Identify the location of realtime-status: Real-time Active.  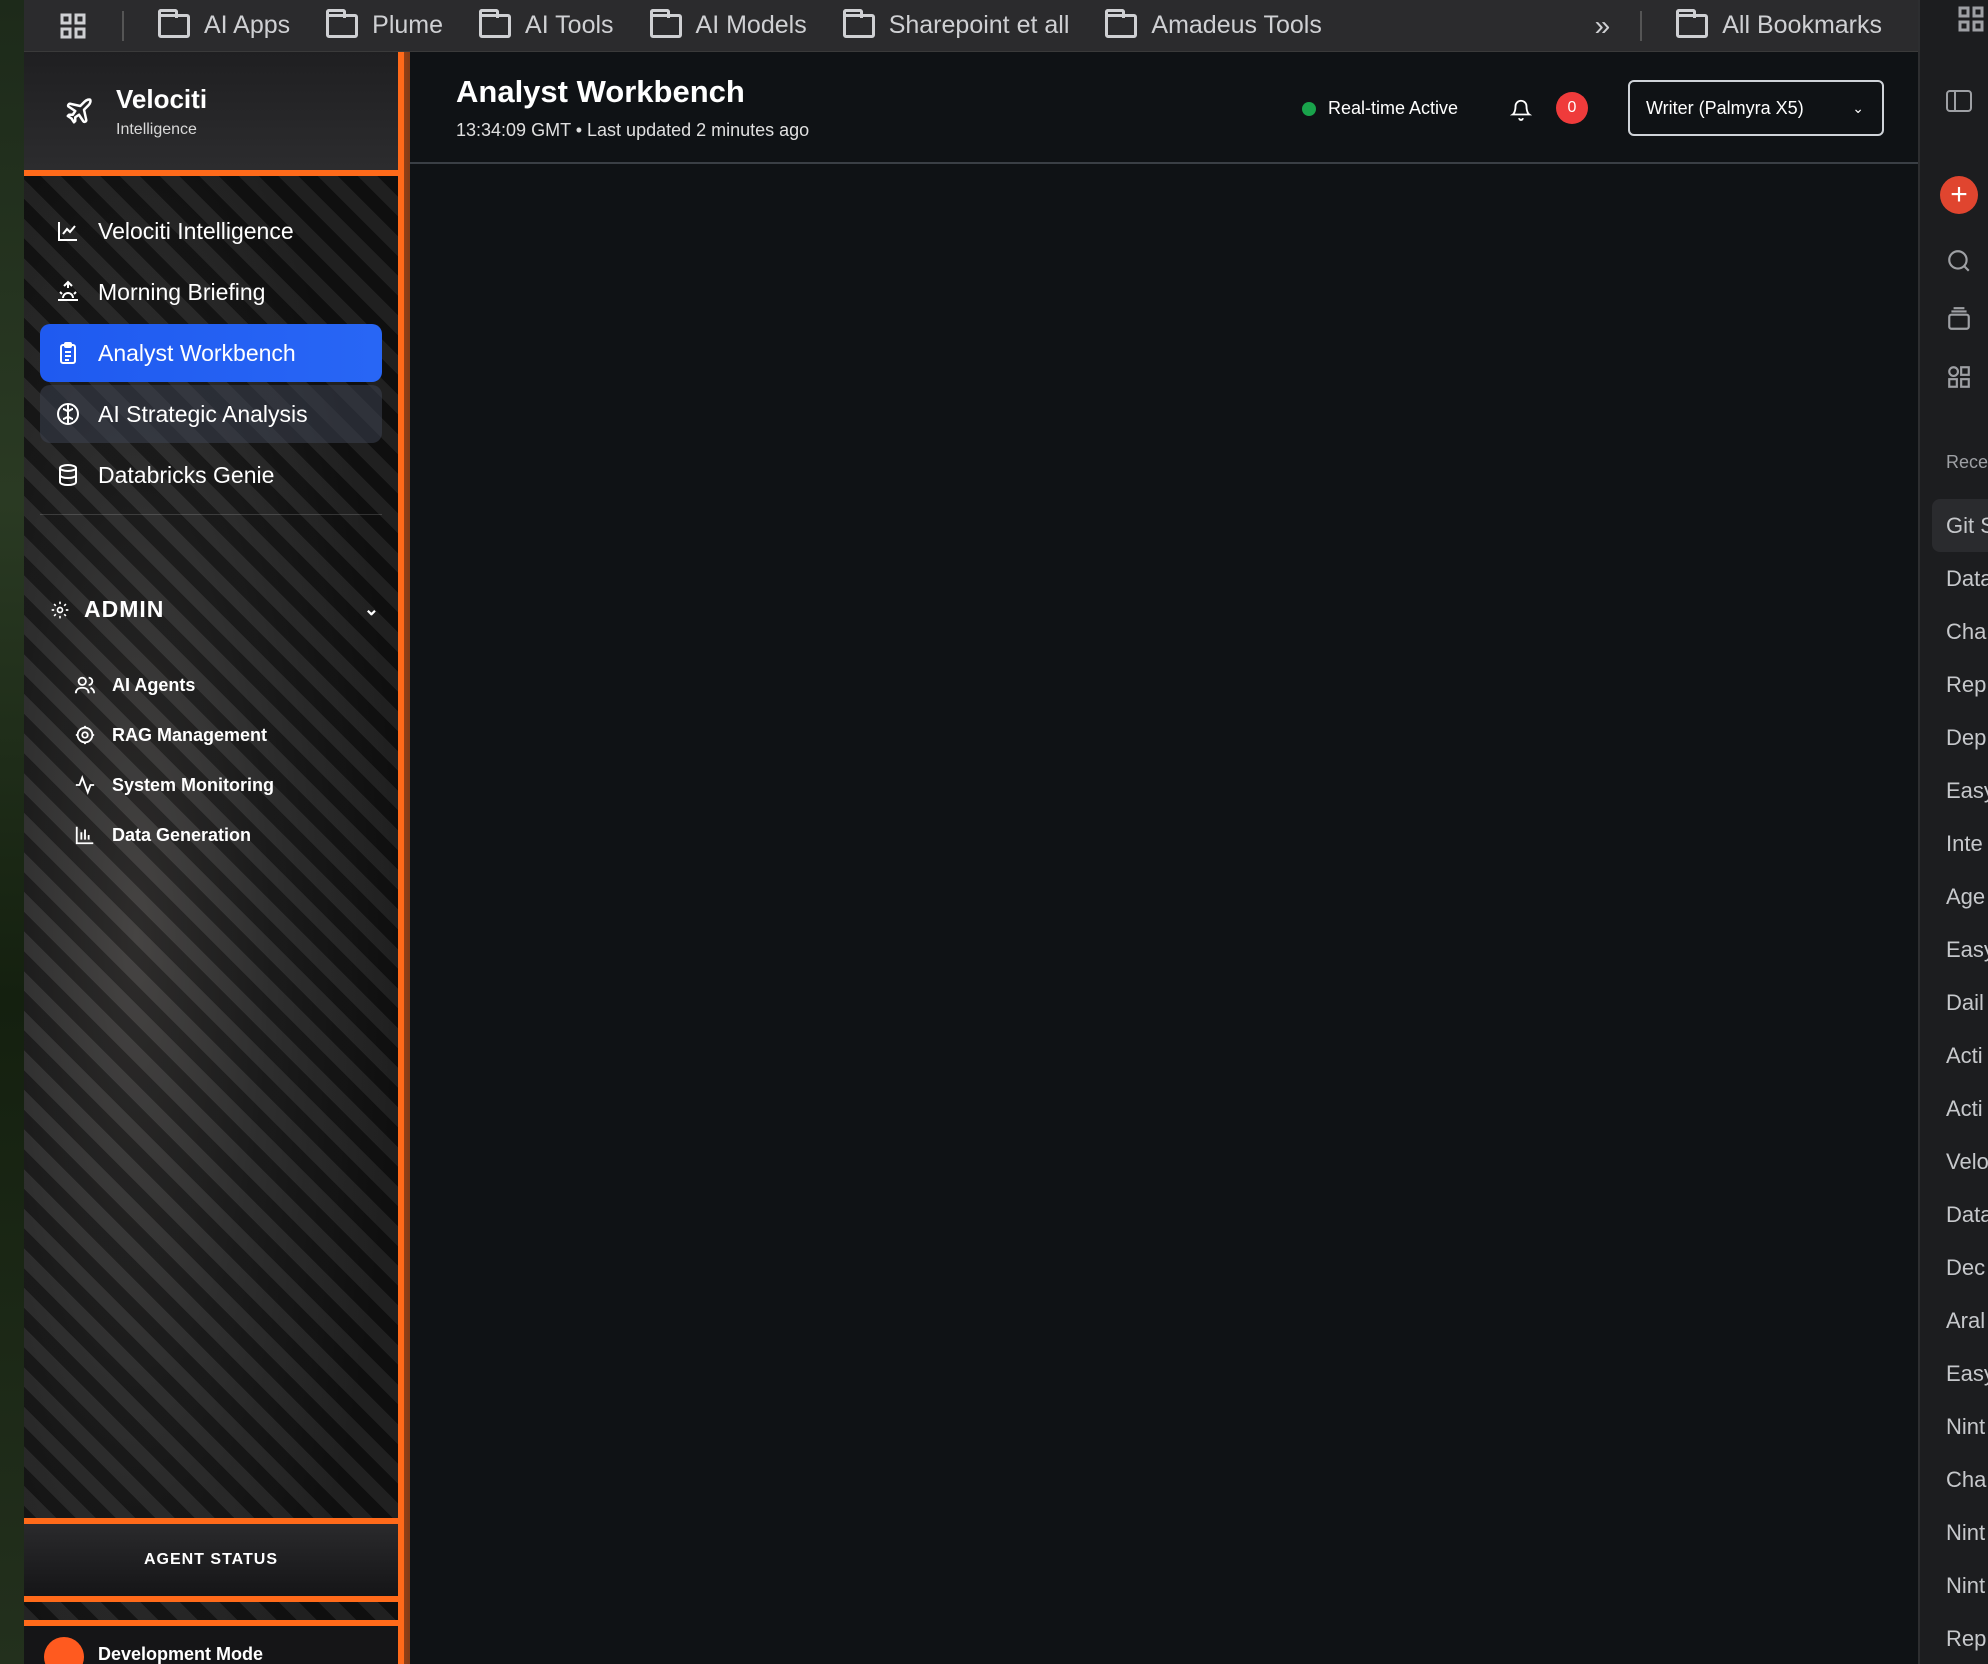
(1380, 108).